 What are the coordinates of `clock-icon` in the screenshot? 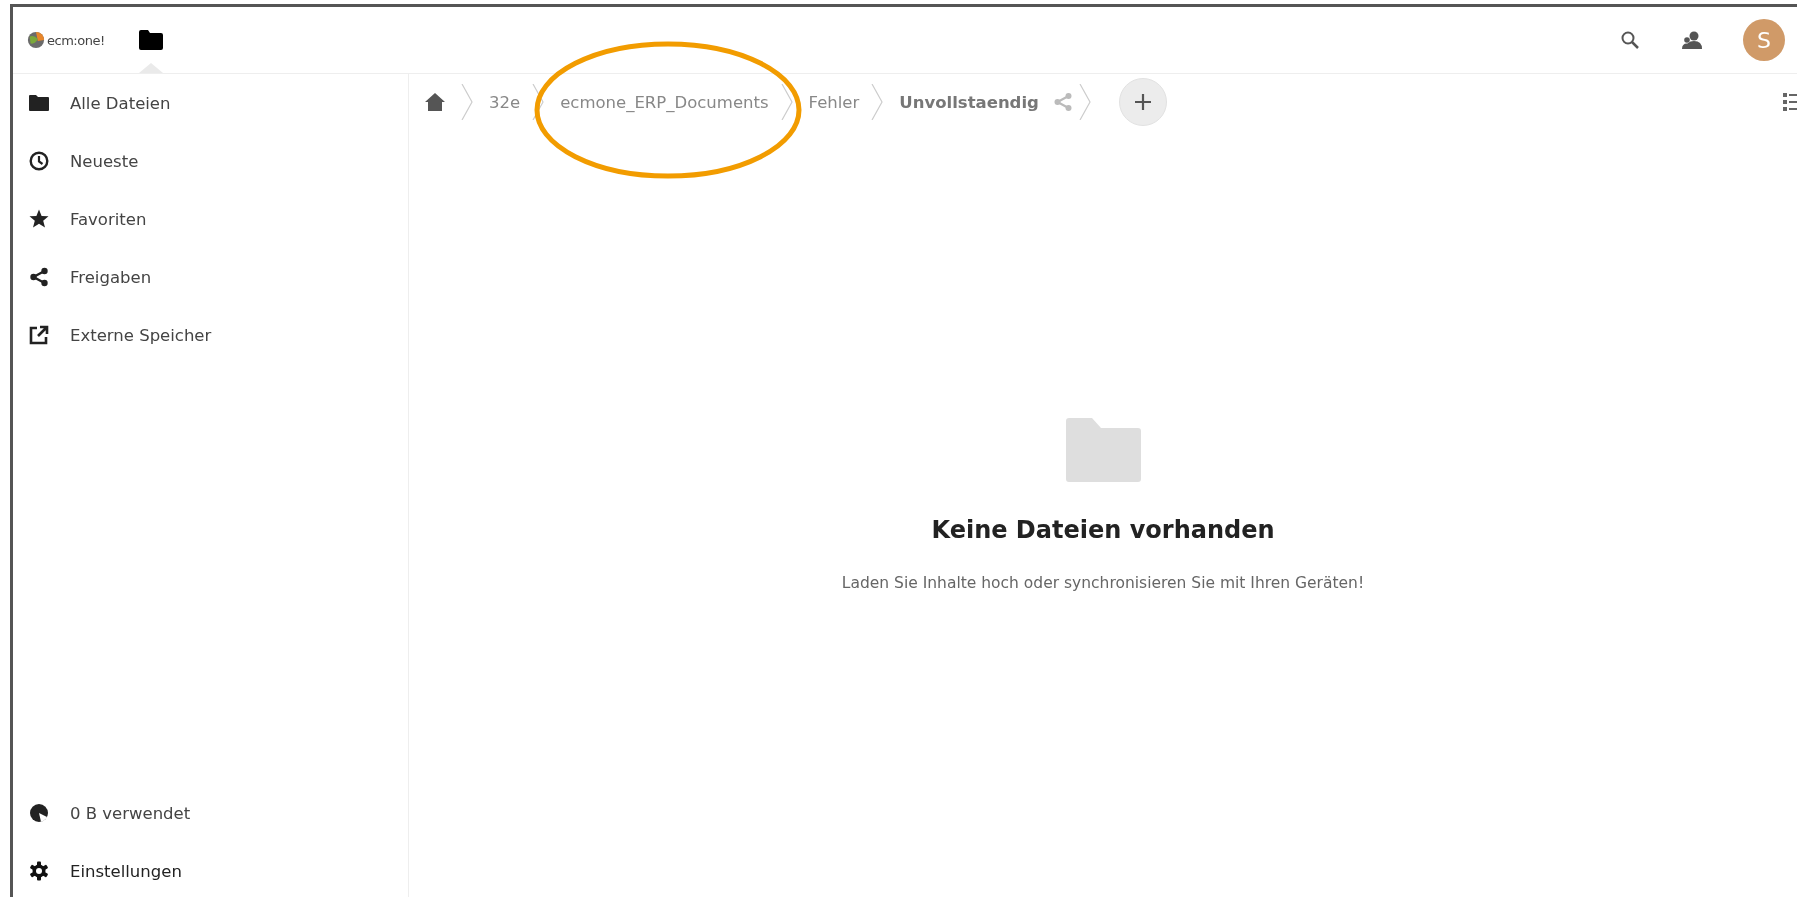 It's located at (39, 161).